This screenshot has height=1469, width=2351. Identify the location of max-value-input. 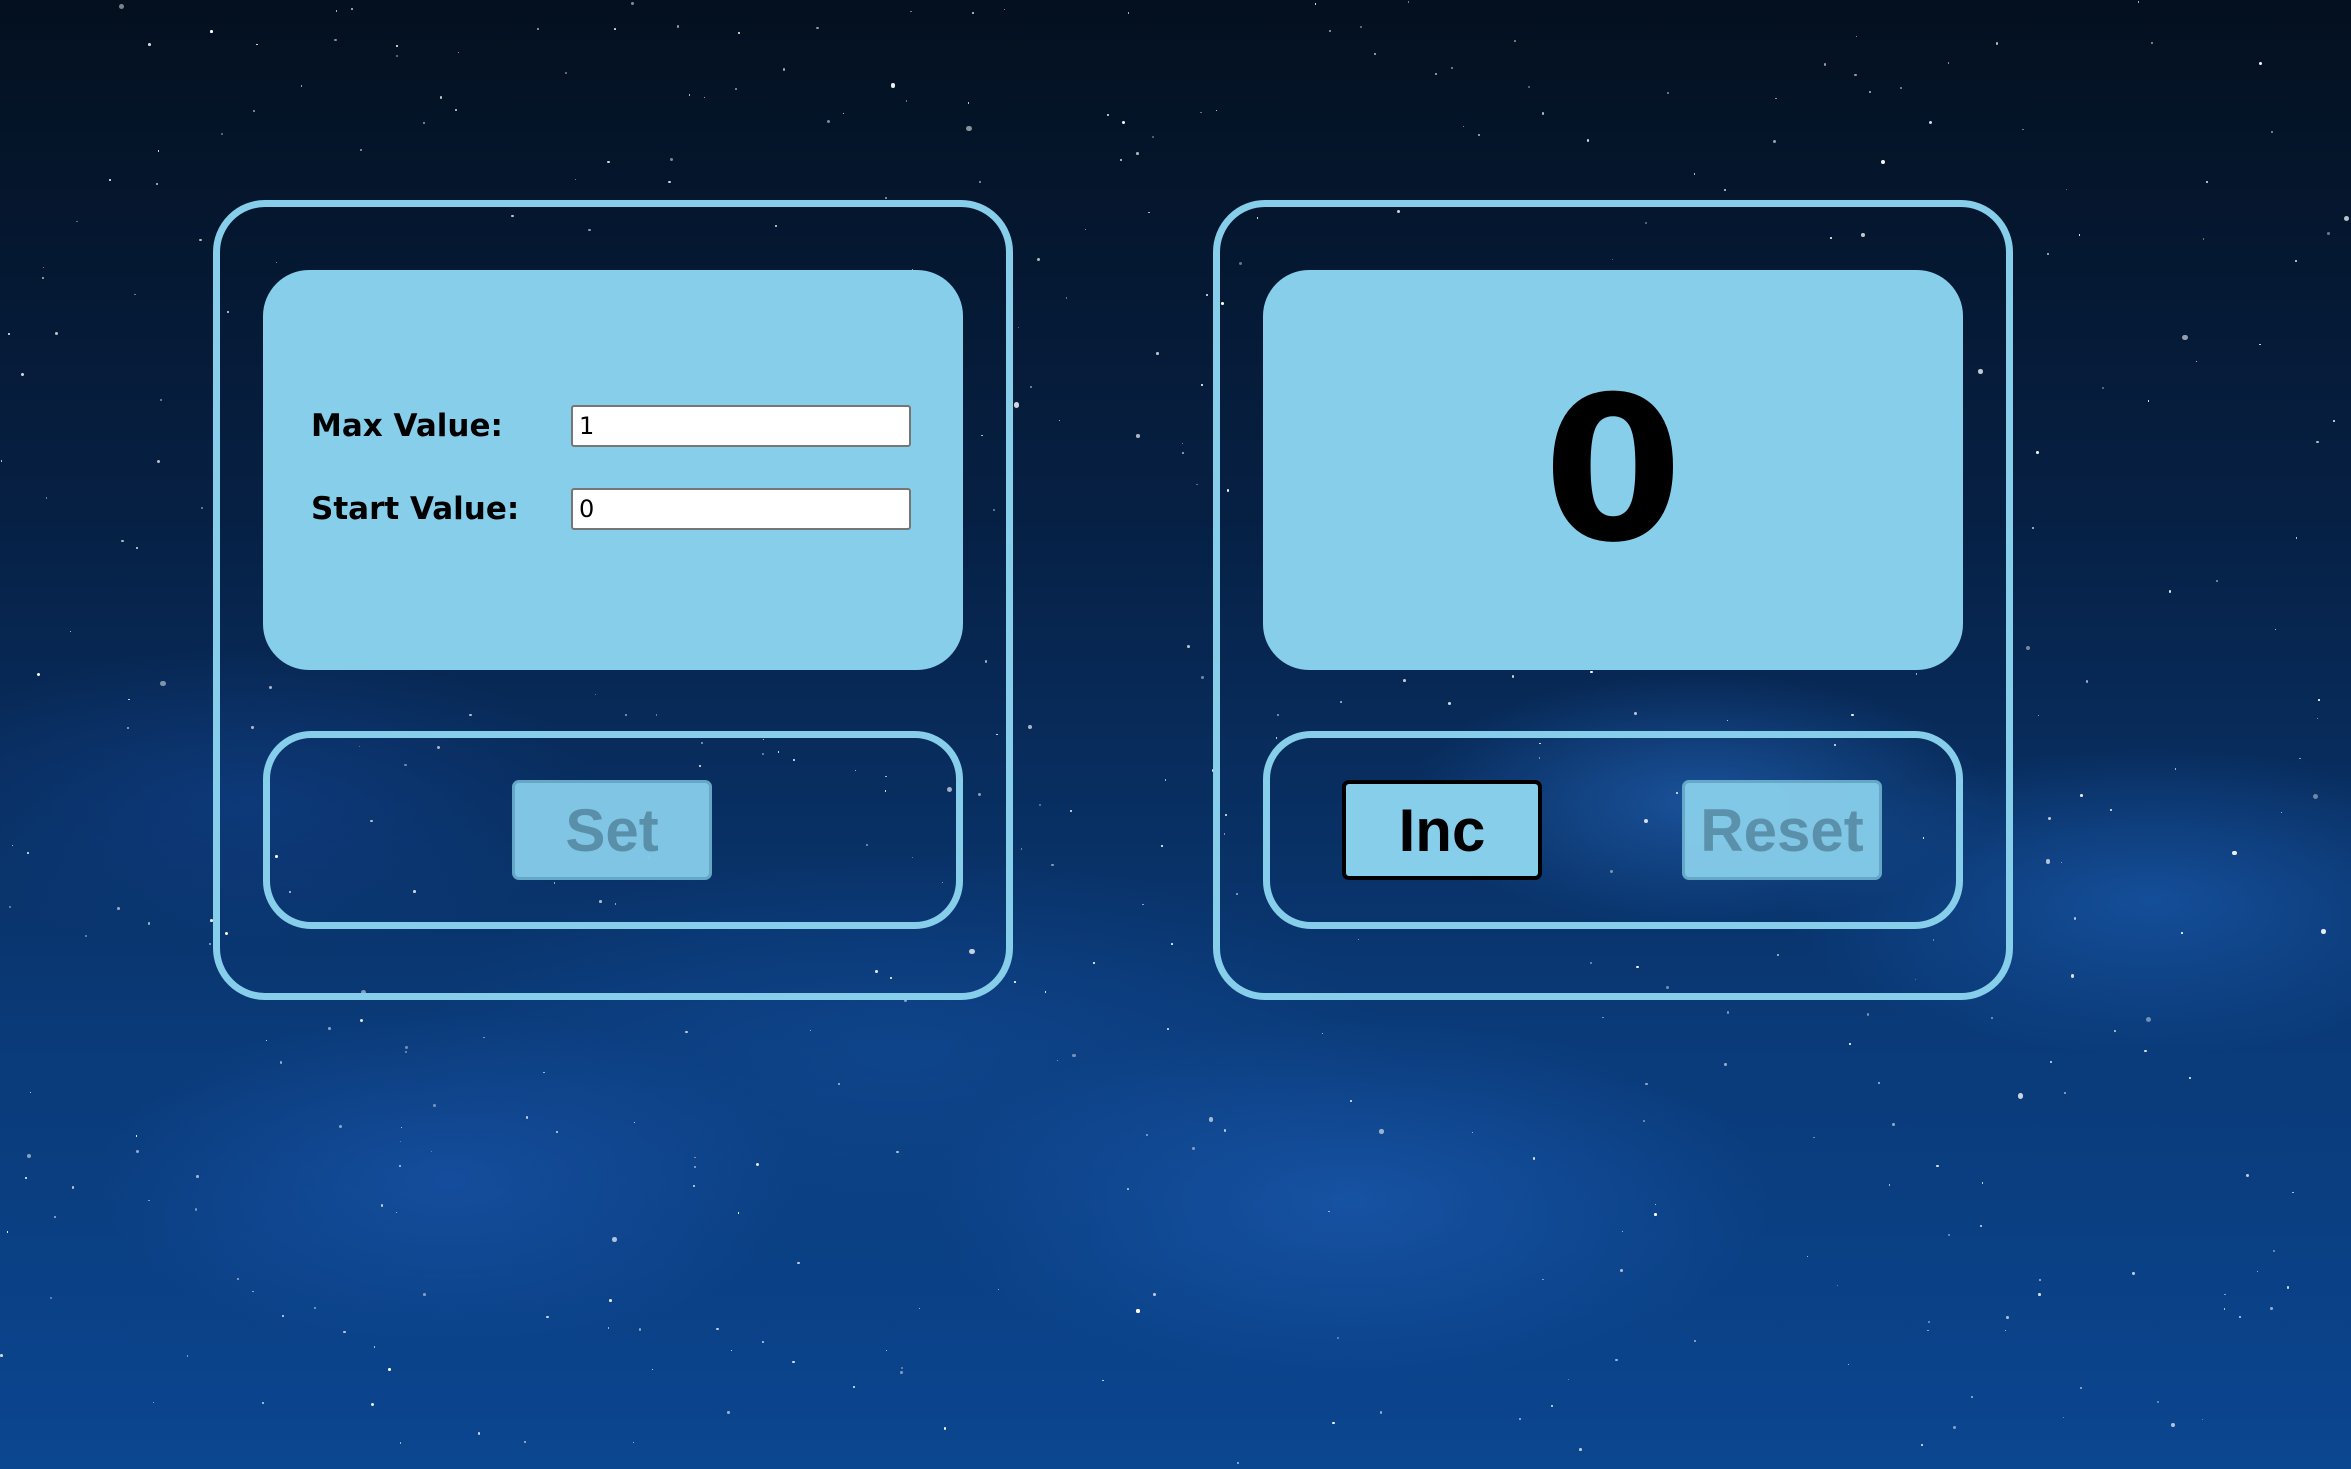
(741, 426).